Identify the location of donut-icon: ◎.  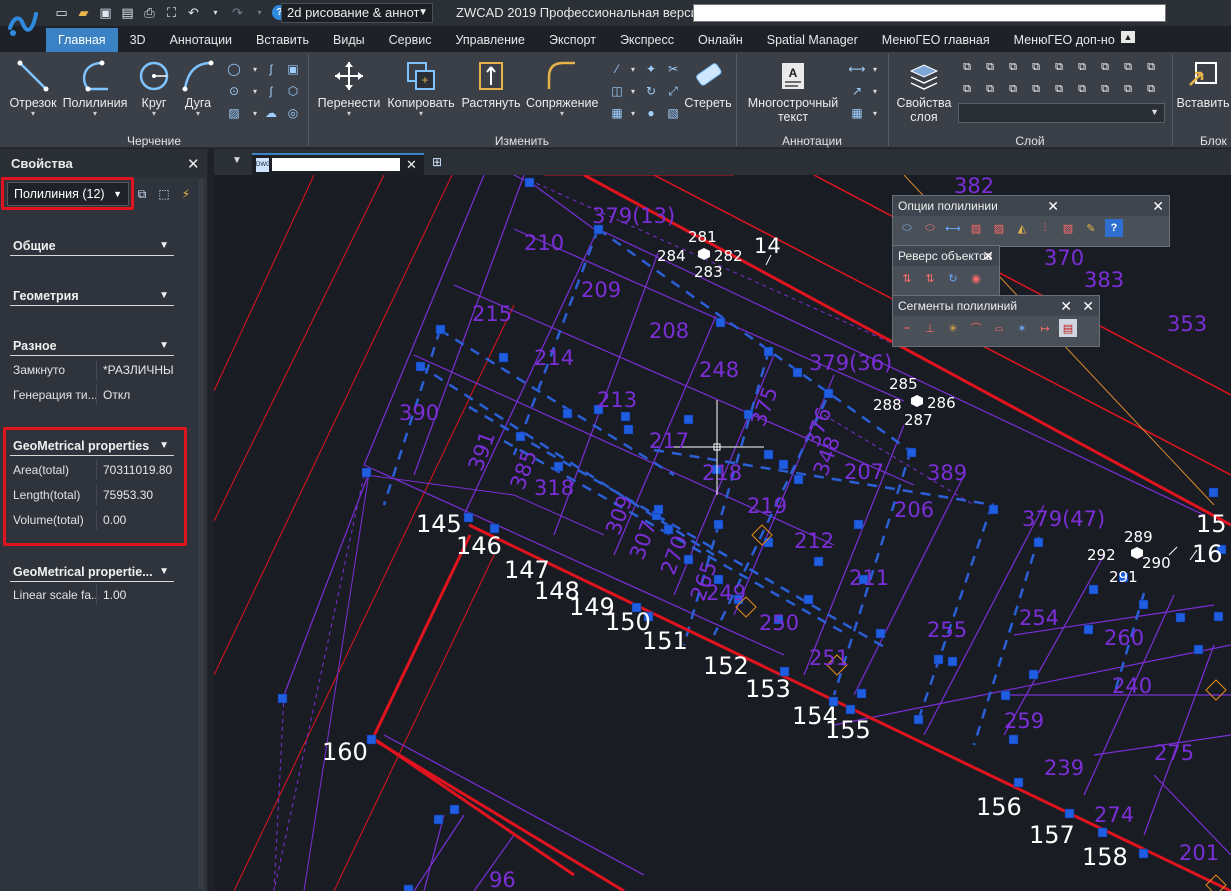
(293, 113).